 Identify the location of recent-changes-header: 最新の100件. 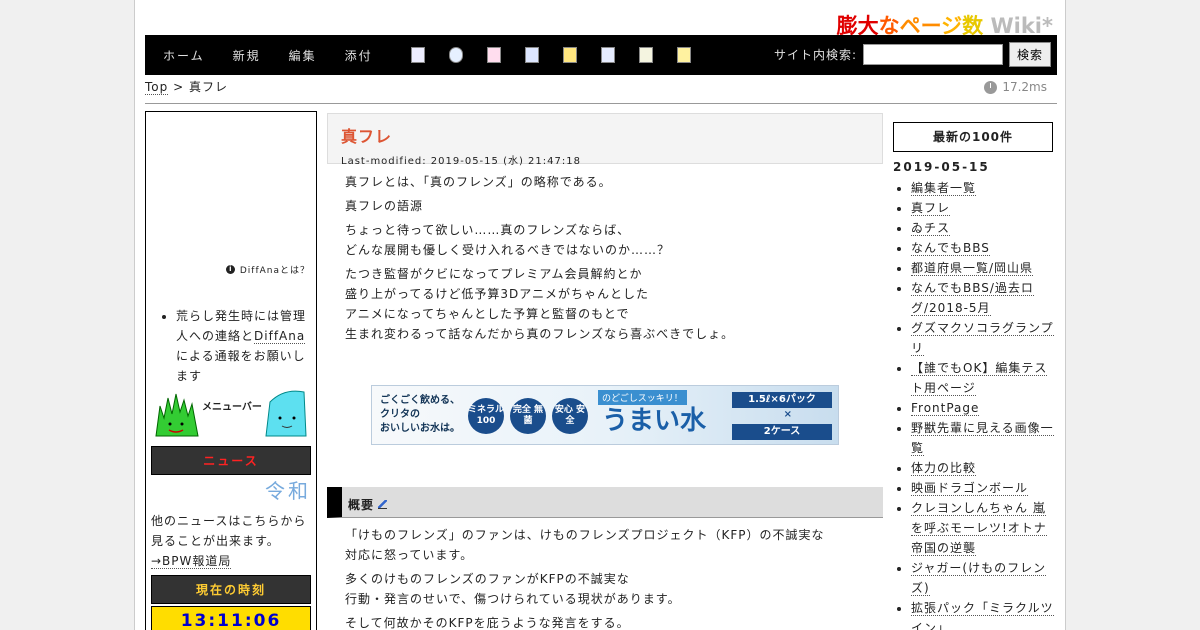
(973, 137).